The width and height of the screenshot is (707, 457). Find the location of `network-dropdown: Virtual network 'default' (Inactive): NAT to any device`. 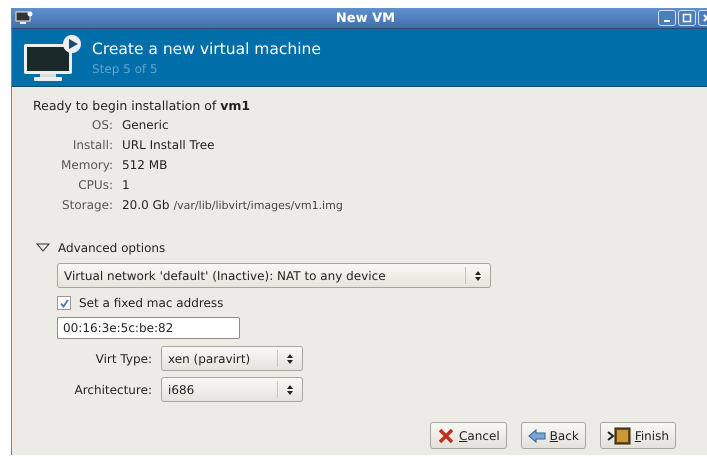

network-dropdown: Virtual network 'default' (Inactive): NAT to any device is located at coordinates (274, 275).